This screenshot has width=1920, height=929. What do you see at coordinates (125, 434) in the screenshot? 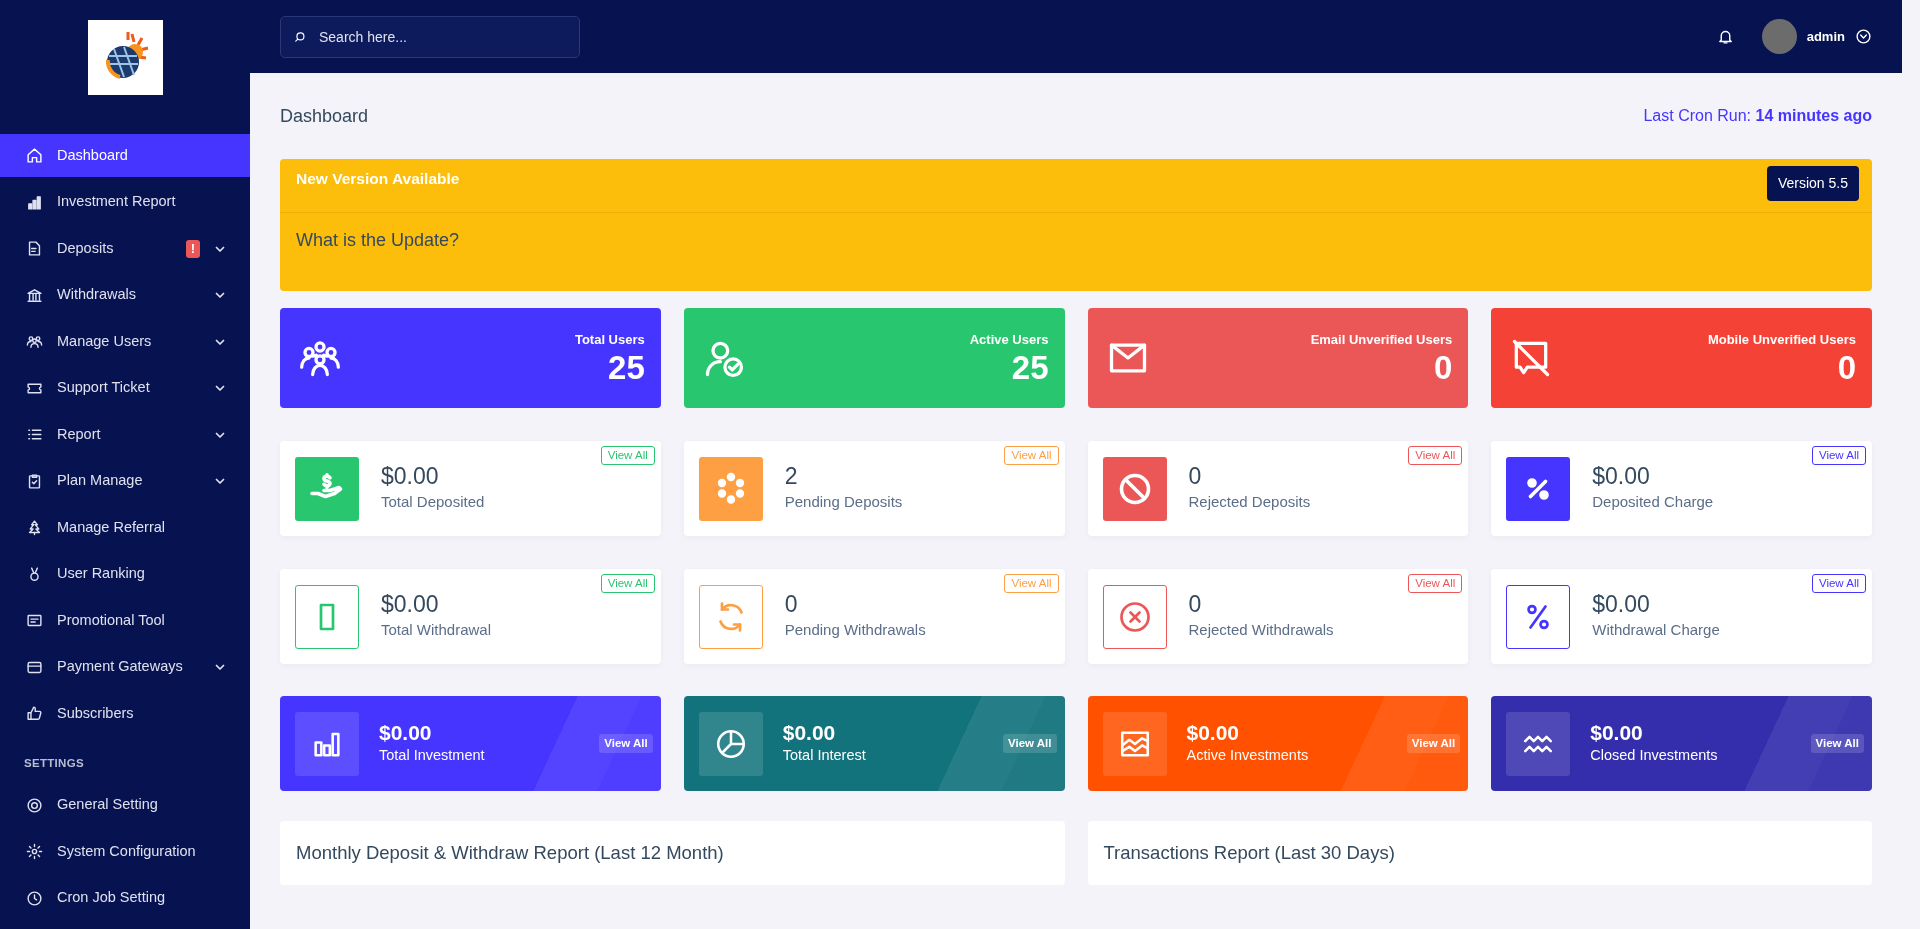
I see `sidebar-item: Report` at bounding box center [125, 434].